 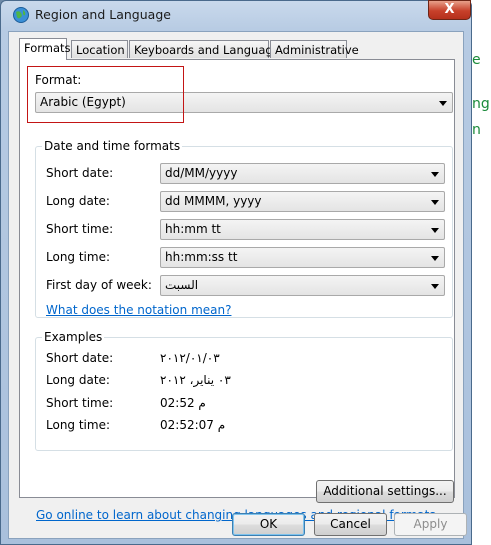 I want to click on long-time-value: hh:mm:ss tt, so click(x=201, y=257).